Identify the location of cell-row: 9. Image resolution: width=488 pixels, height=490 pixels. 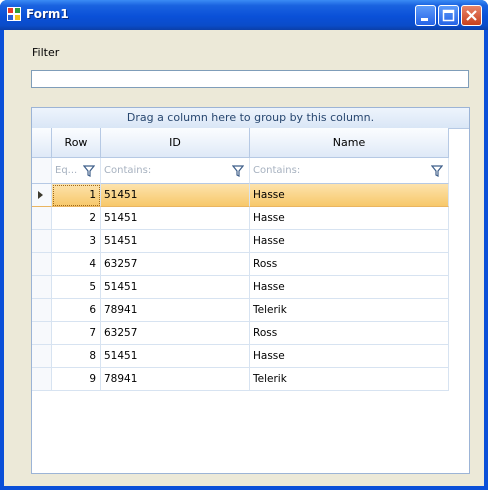
(76, 379).